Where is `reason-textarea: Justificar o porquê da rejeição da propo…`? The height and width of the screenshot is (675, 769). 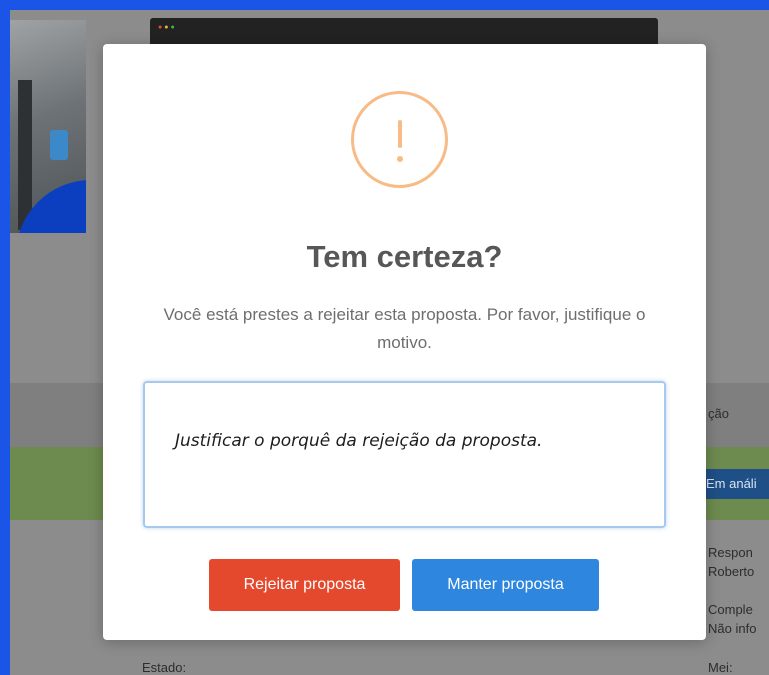 reason-textarea: Justificar o porquê da rejeição da propo… is located at coordinates (404, 454).